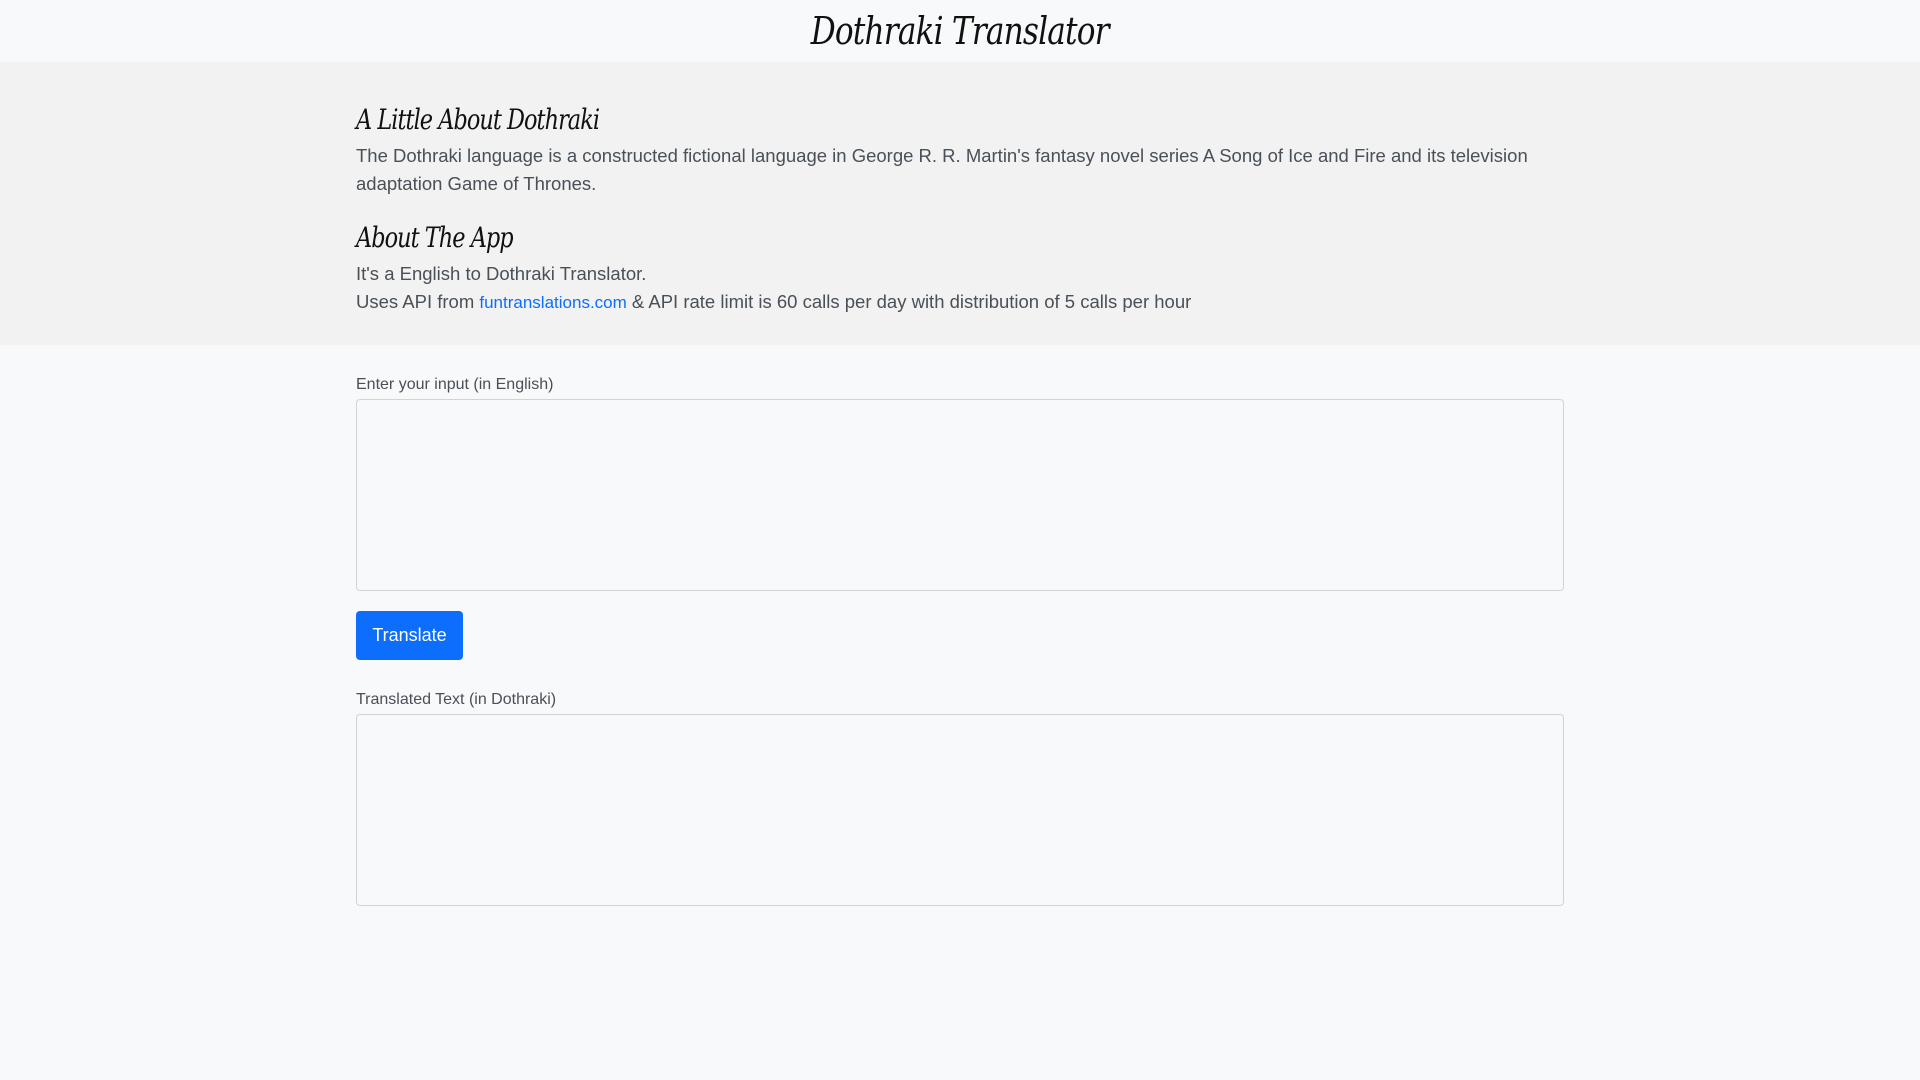 Image resolution: width=1920 pixels, height=1080 pixels. What do you see at coordinates (409, 635) in the screenshot?
I see `translate-button: Translate` at bounding box center [409, 635].